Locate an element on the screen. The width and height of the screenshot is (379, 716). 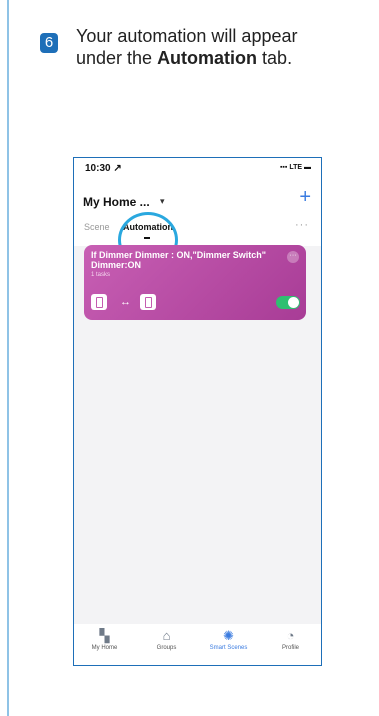
nav-my-home: ▚ My Home is located at coordinates (104, 639).